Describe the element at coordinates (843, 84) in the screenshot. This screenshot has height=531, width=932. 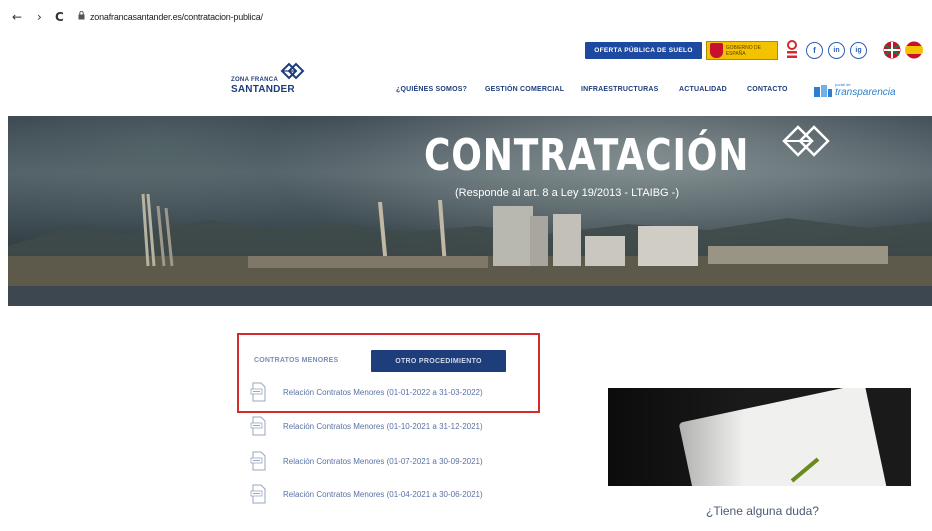
I see `transparency-small-text: portal de` at that location.